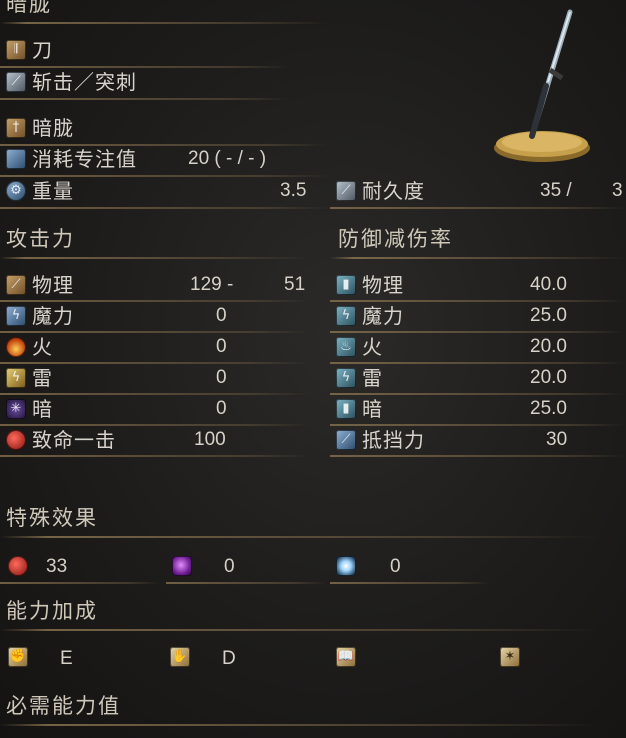 Image resolution: width=626 pixels, height=738 pixels. I want to click on lightning-attack-icon: ϟ, so click(16, 378).